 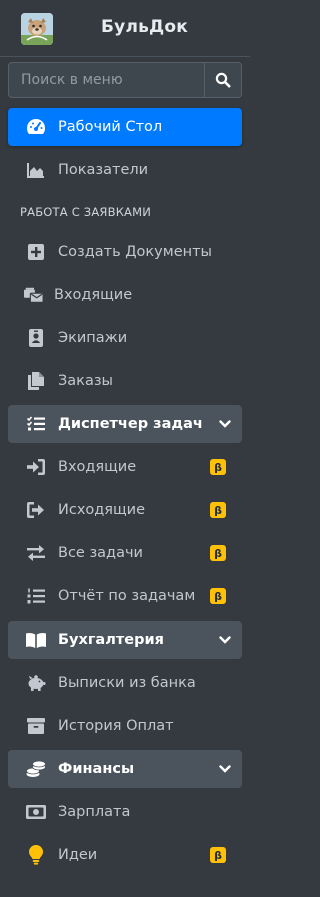 What do you see at coordinates (107, 80) in the screenshot?
I see `search-input` at bounding box center [107, 80].